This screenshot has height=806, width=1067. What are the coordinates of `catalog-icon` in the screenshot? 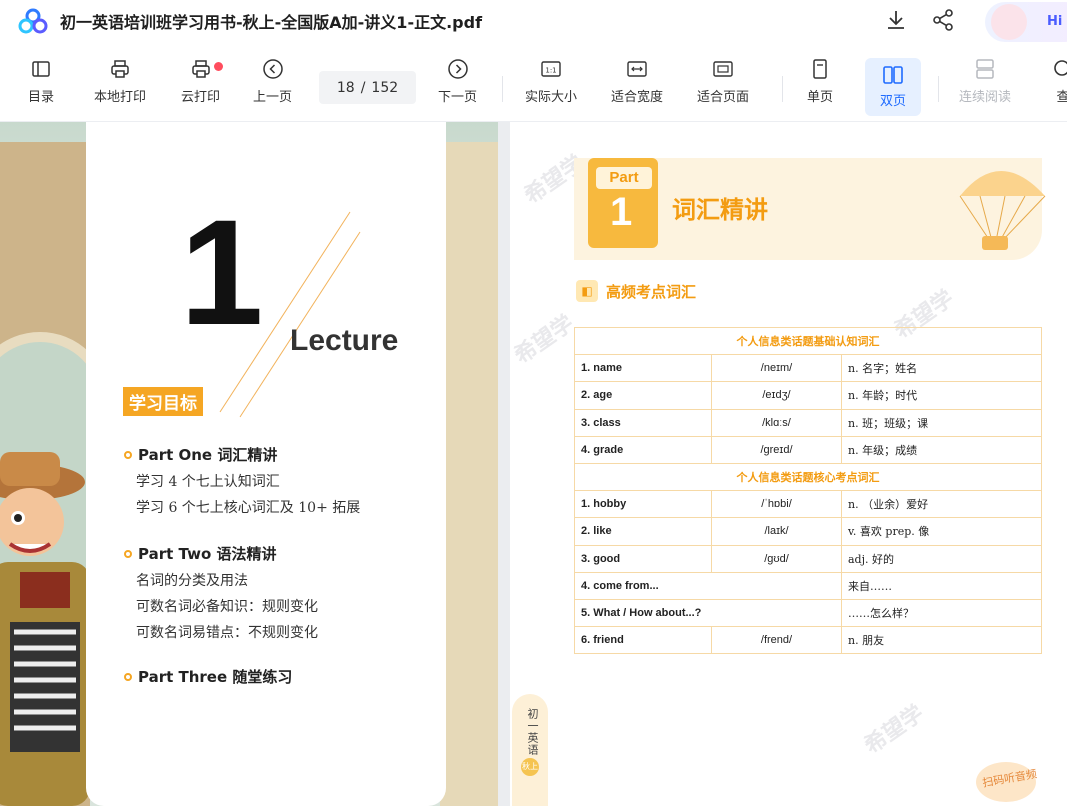 It's located at (41, 69).